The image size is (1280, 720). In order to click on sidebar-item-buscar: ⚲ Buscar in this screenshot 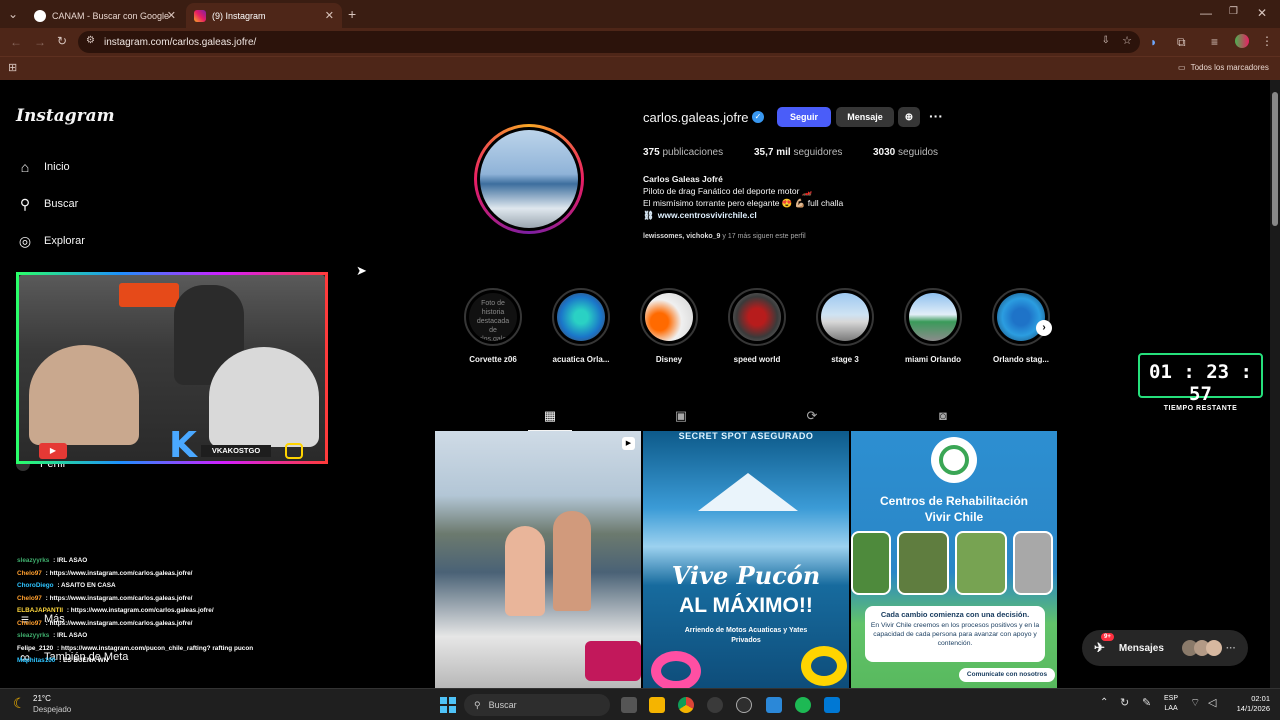, I will do `click(47, 204)`.